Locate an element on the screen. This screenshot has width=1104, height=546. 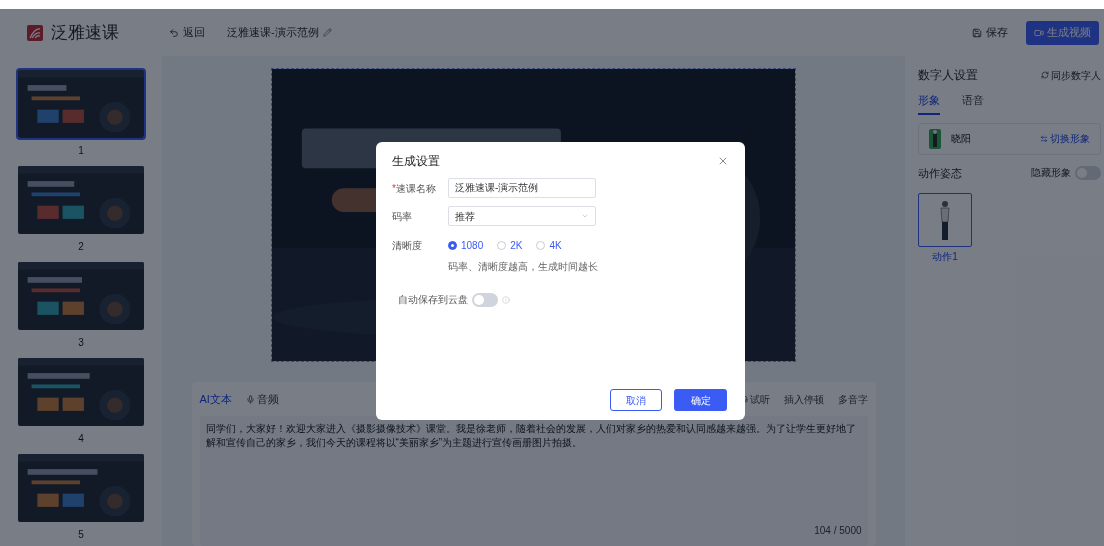
editor-tab: 音频 is located at coordinates (262, 399).